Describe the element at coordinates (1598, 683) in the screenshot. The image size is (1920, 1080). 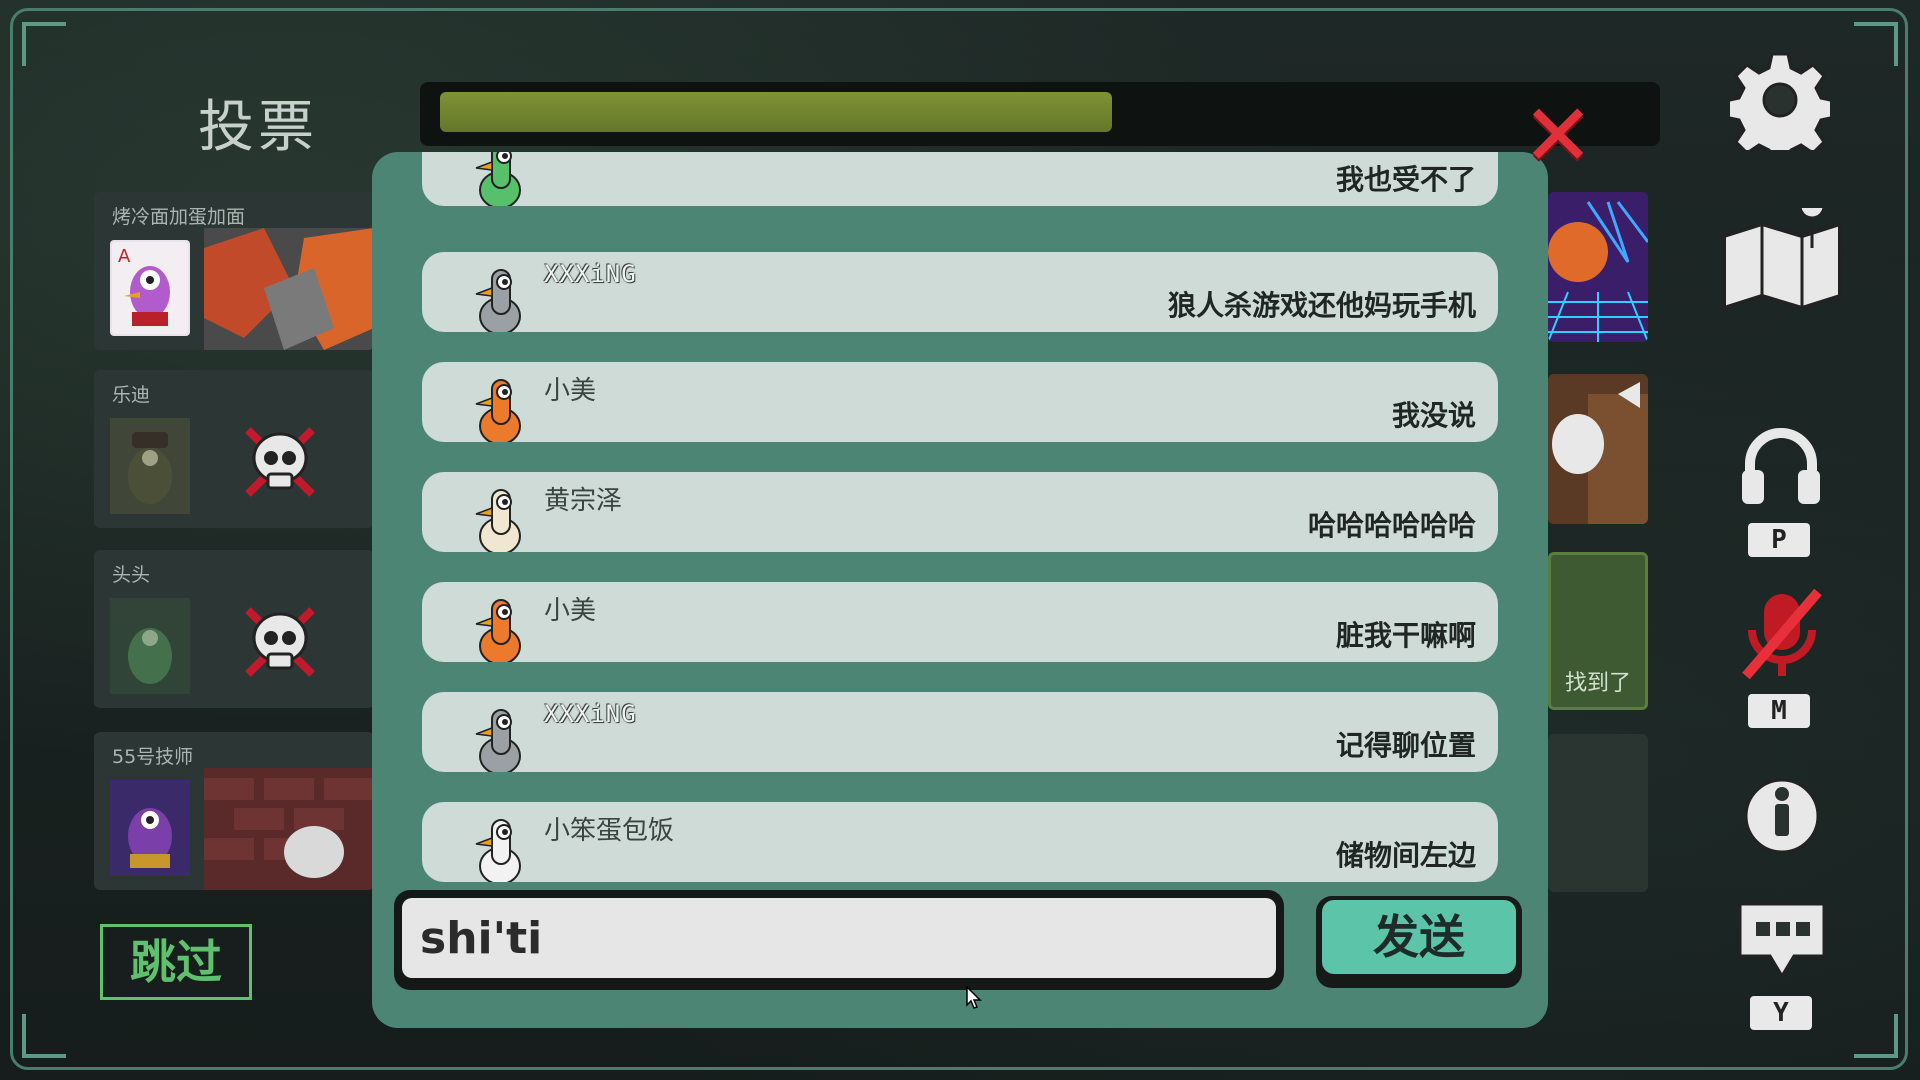
I see `found-label: 找到了` at that location.